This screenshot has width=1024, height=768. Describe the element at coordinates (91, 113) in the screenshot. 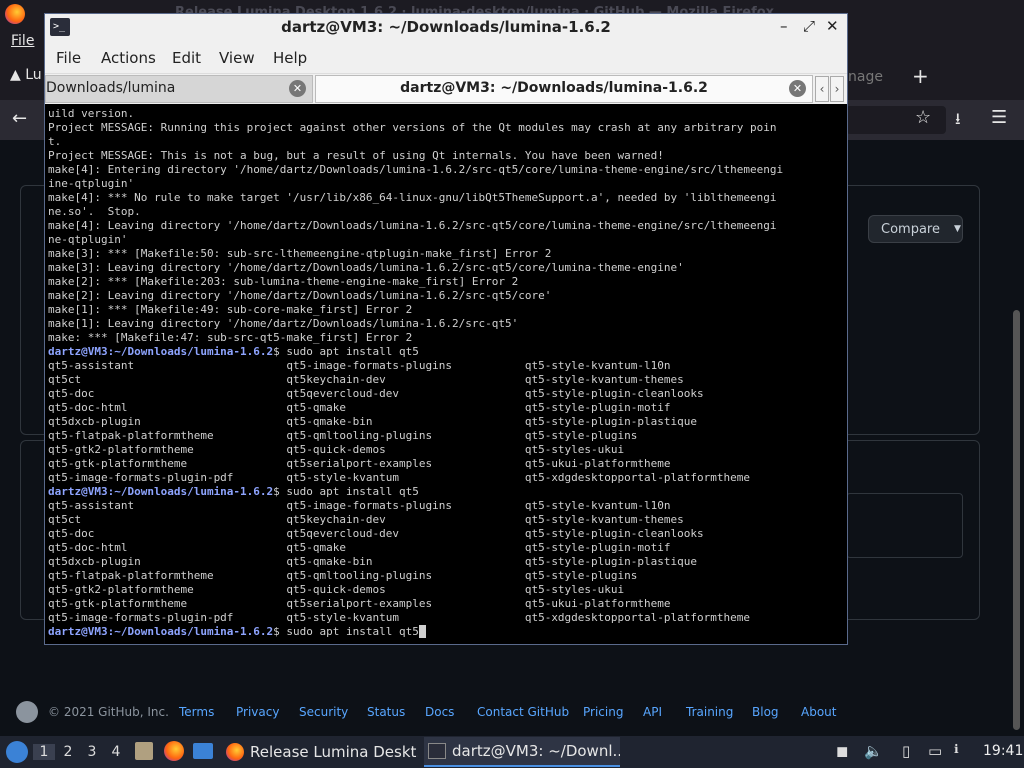

I see `output-line: uild version.` at that location.